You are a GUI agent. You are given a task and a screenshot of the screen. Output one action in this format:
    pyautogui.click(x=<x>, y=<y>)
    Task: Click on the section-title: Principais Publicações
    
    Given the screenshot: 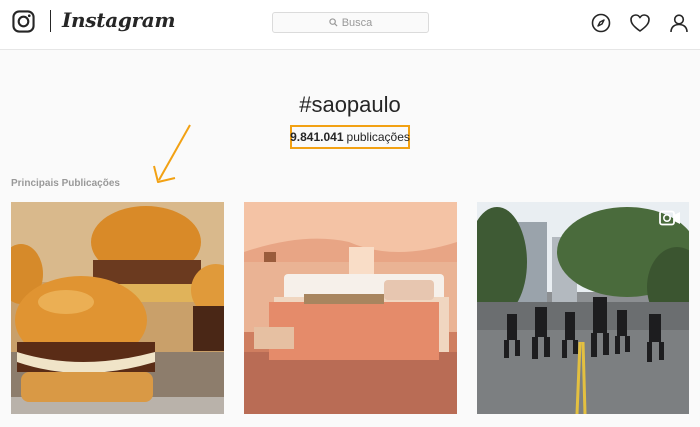 What is the action you would take?
    pyautogui.click(x=65, y=183)
    